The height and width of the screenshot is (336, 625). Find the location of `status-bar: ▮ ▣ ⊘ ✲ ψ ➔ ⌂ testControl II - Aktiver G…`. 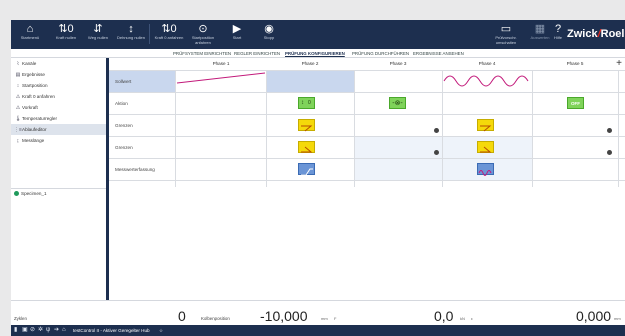

status-bar: ▮ ▣ ⊘ ✲ ψ ➔ ⌂ testControl II - Aktiver G… is located at coordinates (318, 330).